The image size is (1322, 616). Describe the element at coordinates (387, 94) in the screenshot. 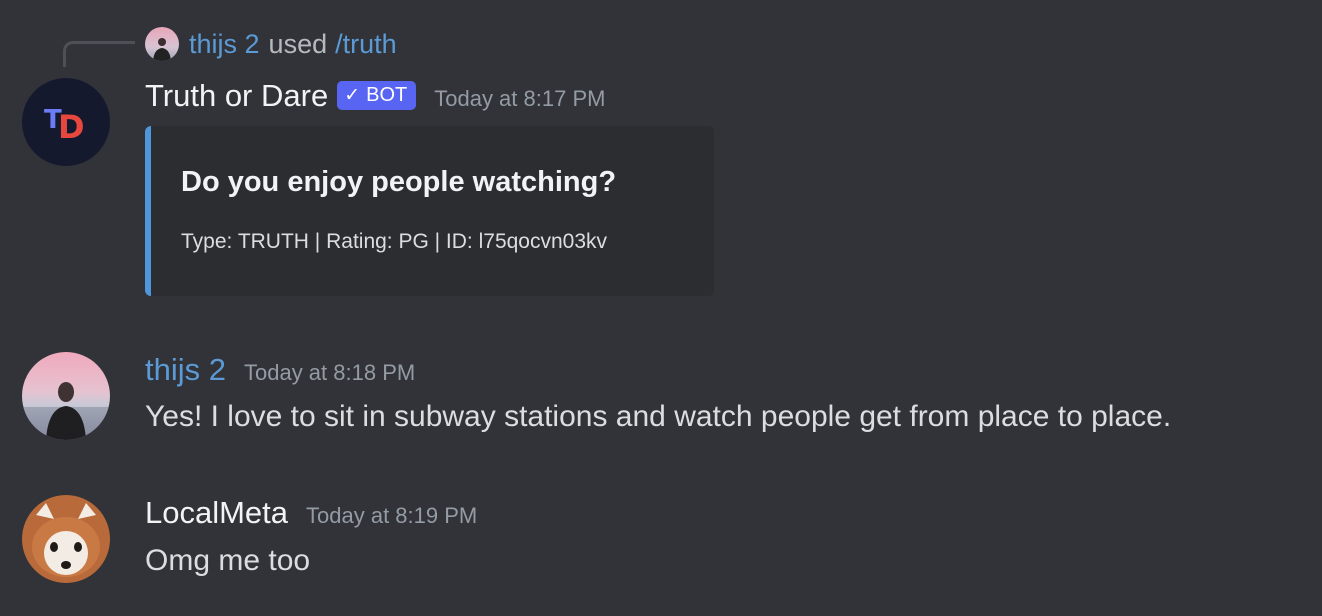

I see `bot-badge-label: BOT` at that location.